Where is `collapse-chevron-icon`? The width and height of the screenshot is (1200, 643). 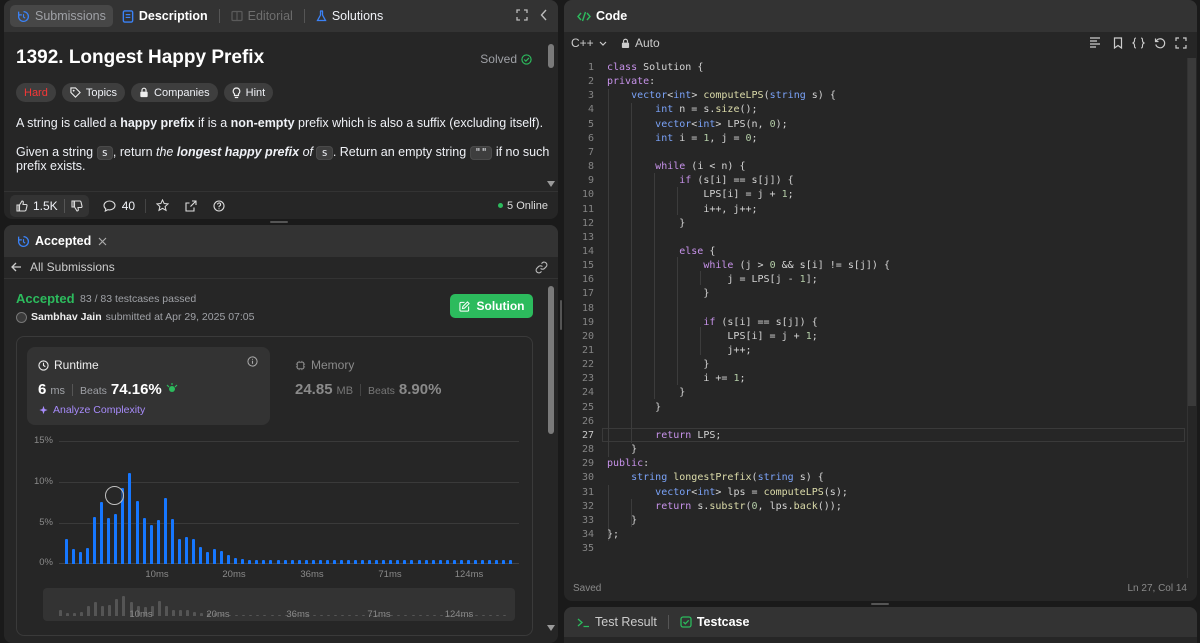 collapse-chevron-icon is located at coordinates (544, 15).